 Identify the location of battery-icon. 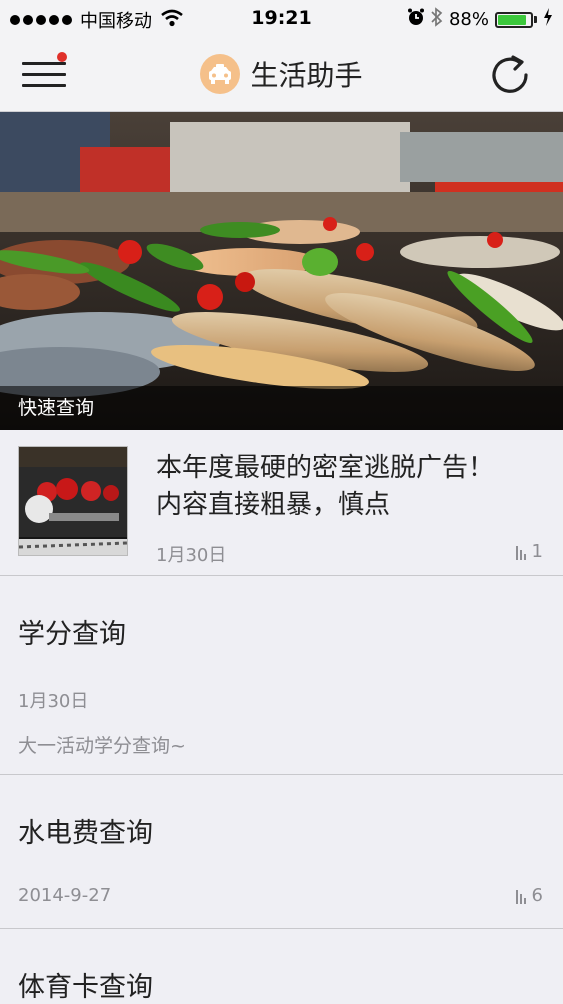
(516, 19).